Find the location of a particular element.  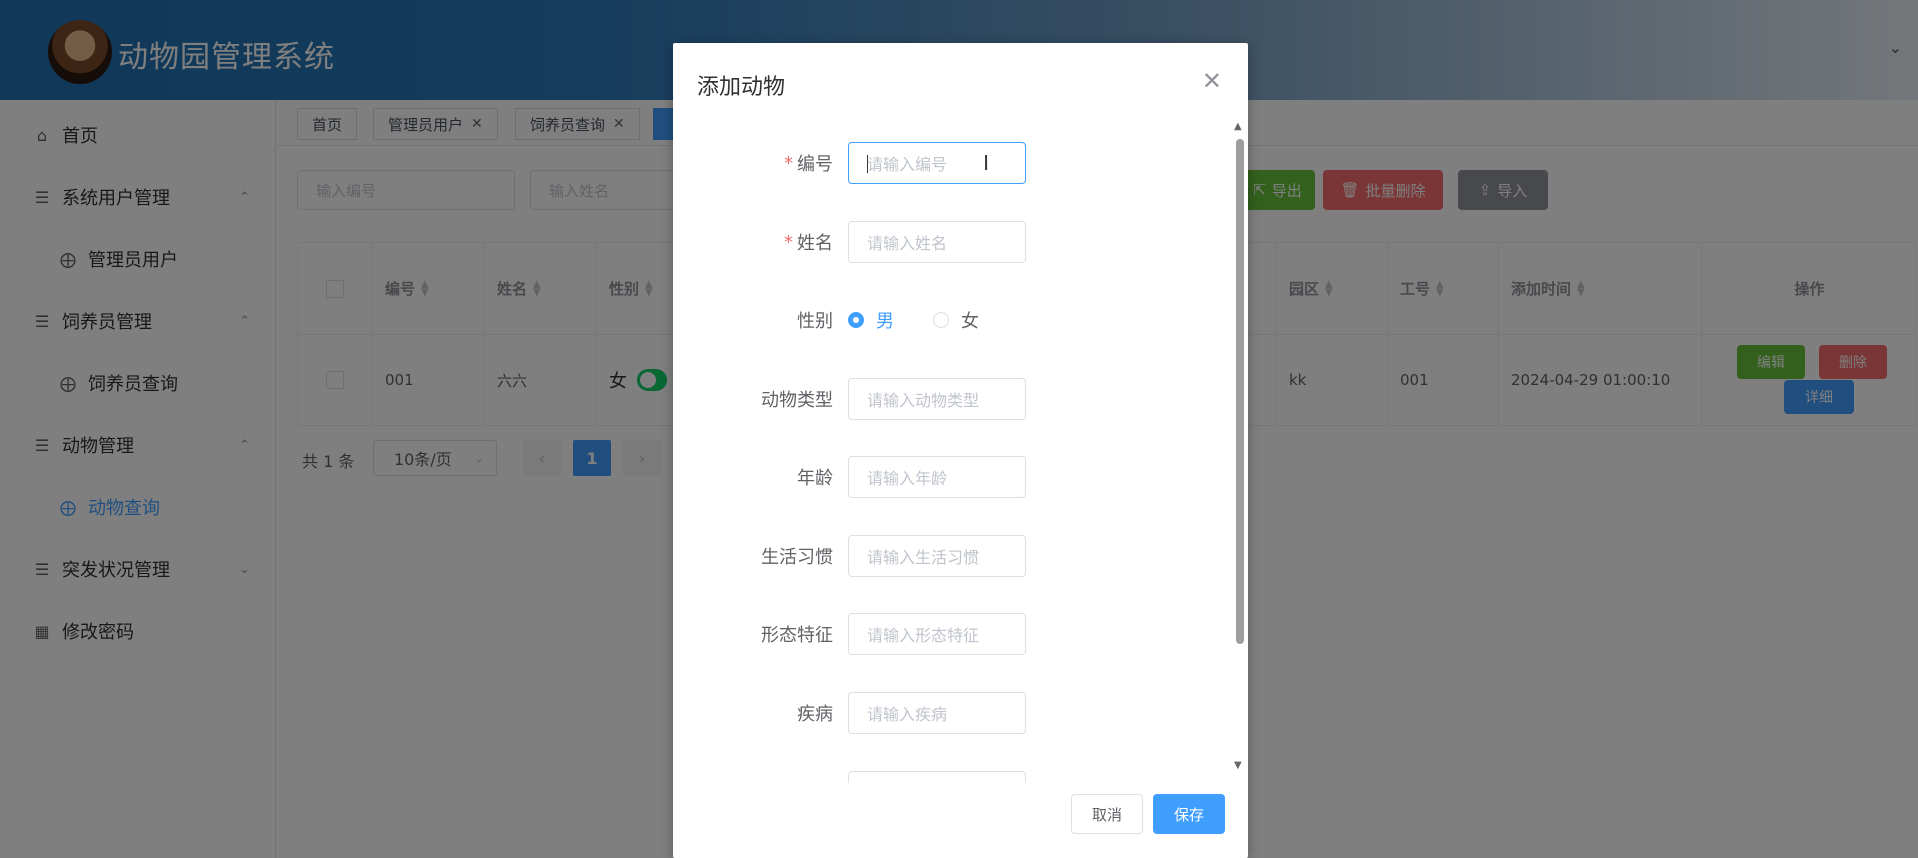

save-button: 保存 is located at coordinates (1189, 814).